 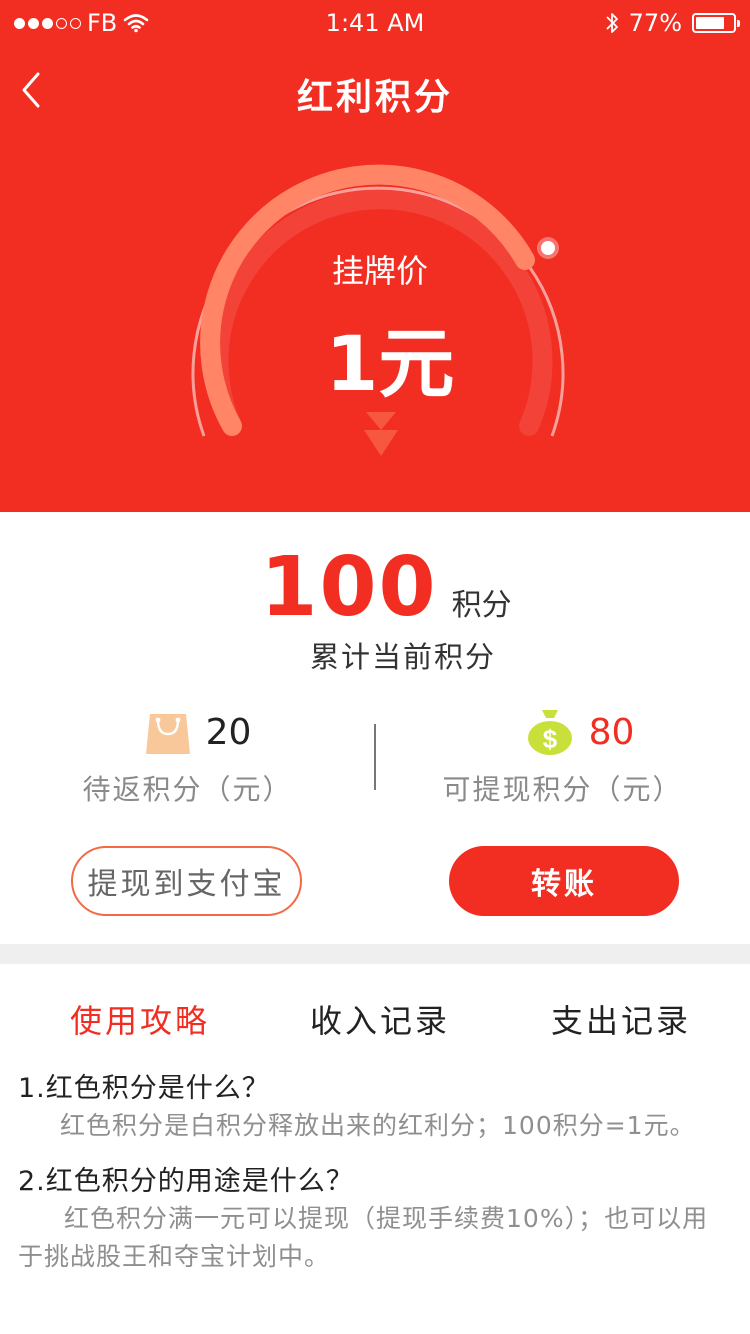 What do you see at coordinates (144, 1088) in the screenshot?
I see `faq-question: 1.红色积分是什么？` at bounding box center [144, 1088].